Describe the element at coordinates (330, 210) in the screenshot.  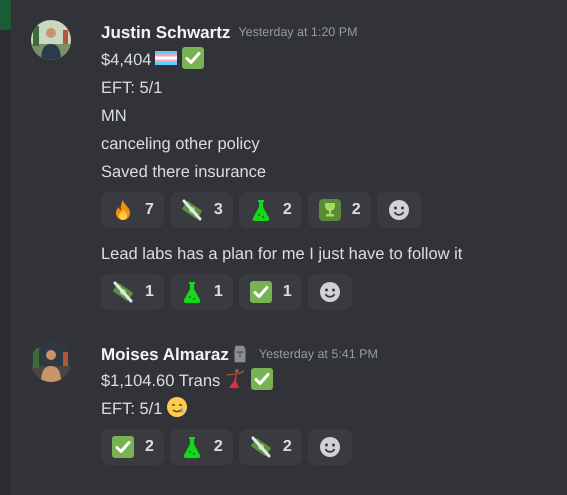
I see `trophy-icon` at that location.